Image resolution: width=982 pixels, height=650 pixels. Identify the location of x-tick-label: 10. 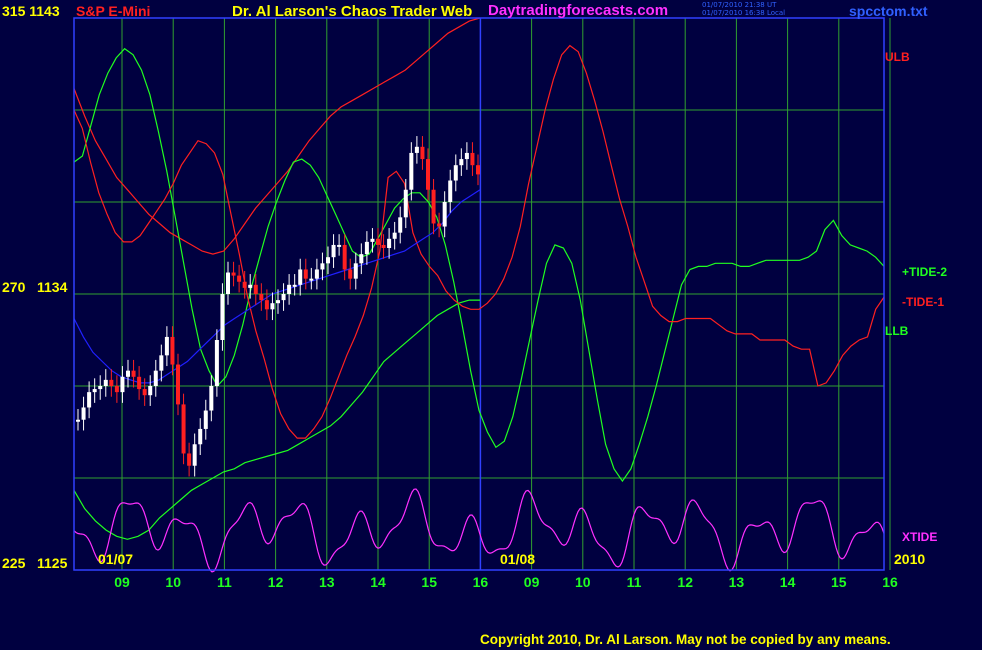
(173, 582).